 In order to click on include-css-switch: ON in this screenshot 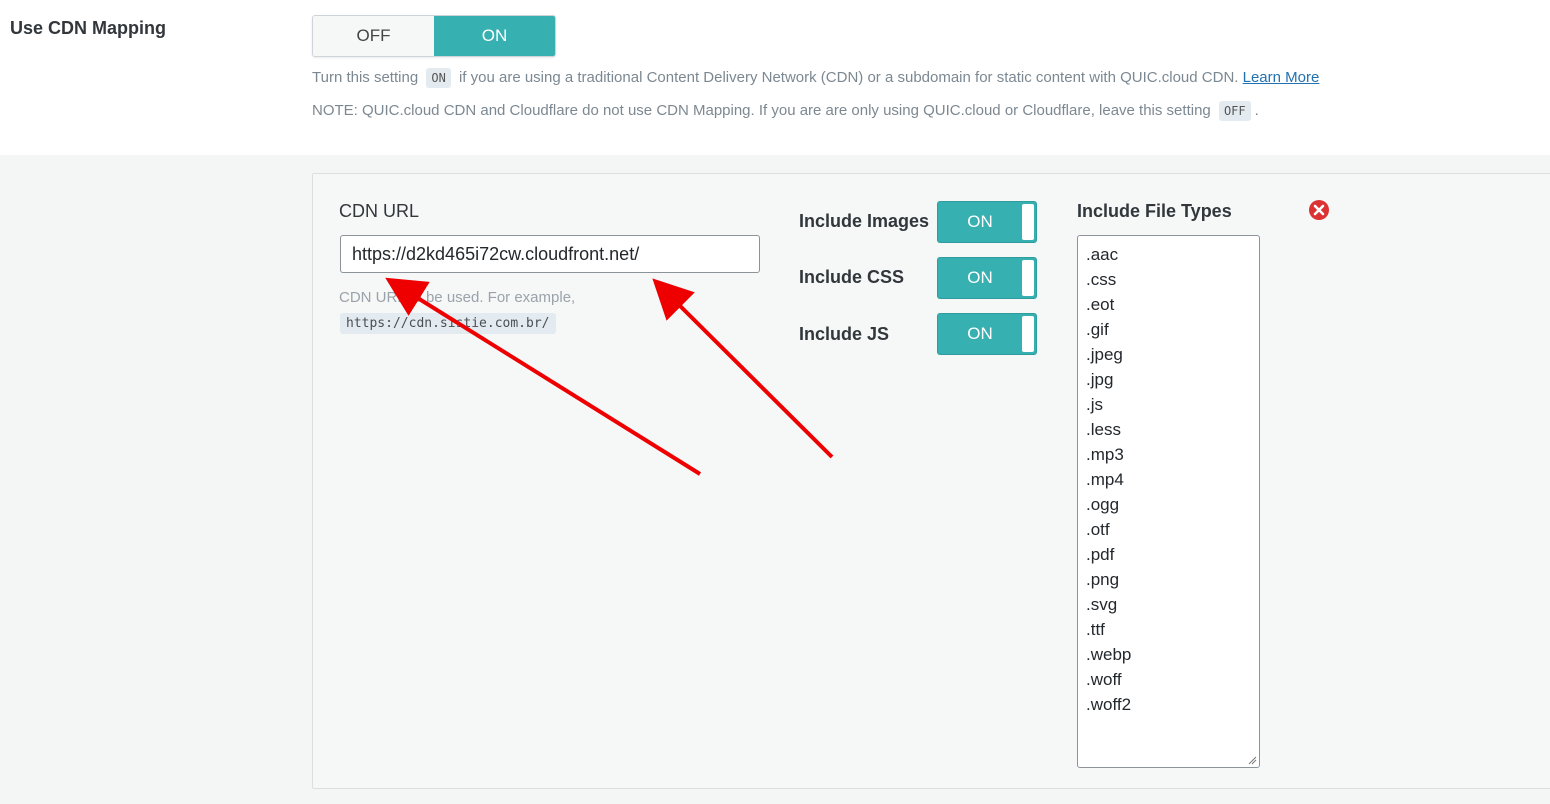, I will do `click(987, 278)`.